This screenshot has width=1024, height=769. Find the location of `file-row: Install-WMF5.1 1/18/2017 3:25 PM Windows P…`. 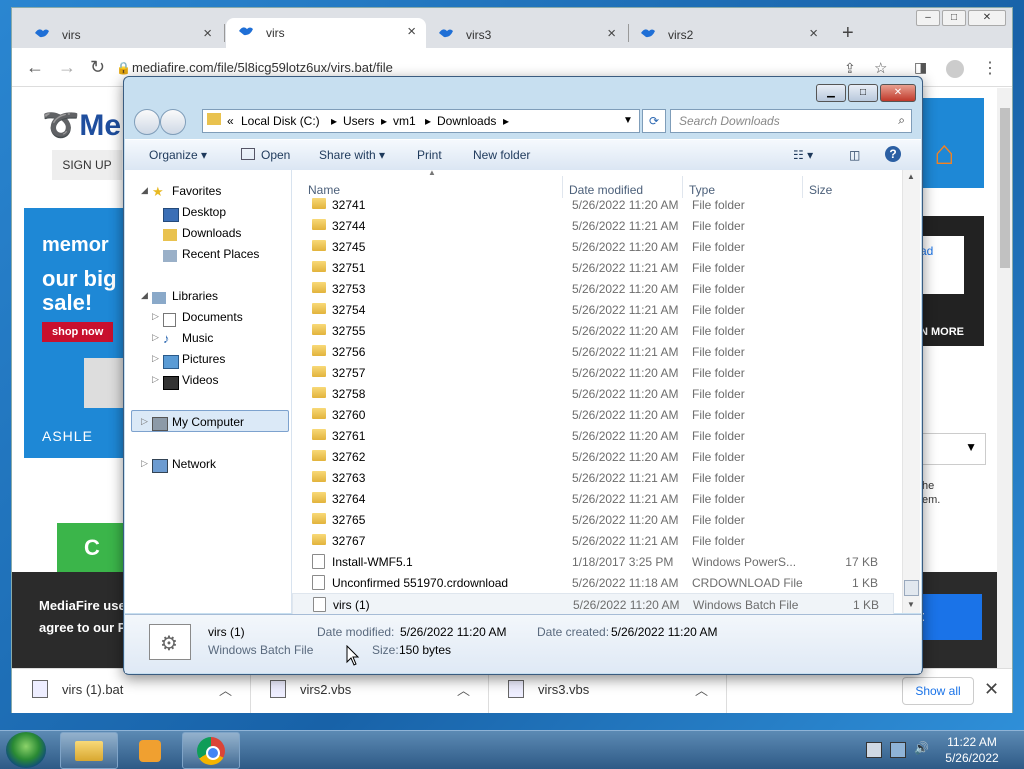

file-row: Install-WMF5.1 1/18/2017 3:25 PM Windows P… is located at coordinates (592, 561).